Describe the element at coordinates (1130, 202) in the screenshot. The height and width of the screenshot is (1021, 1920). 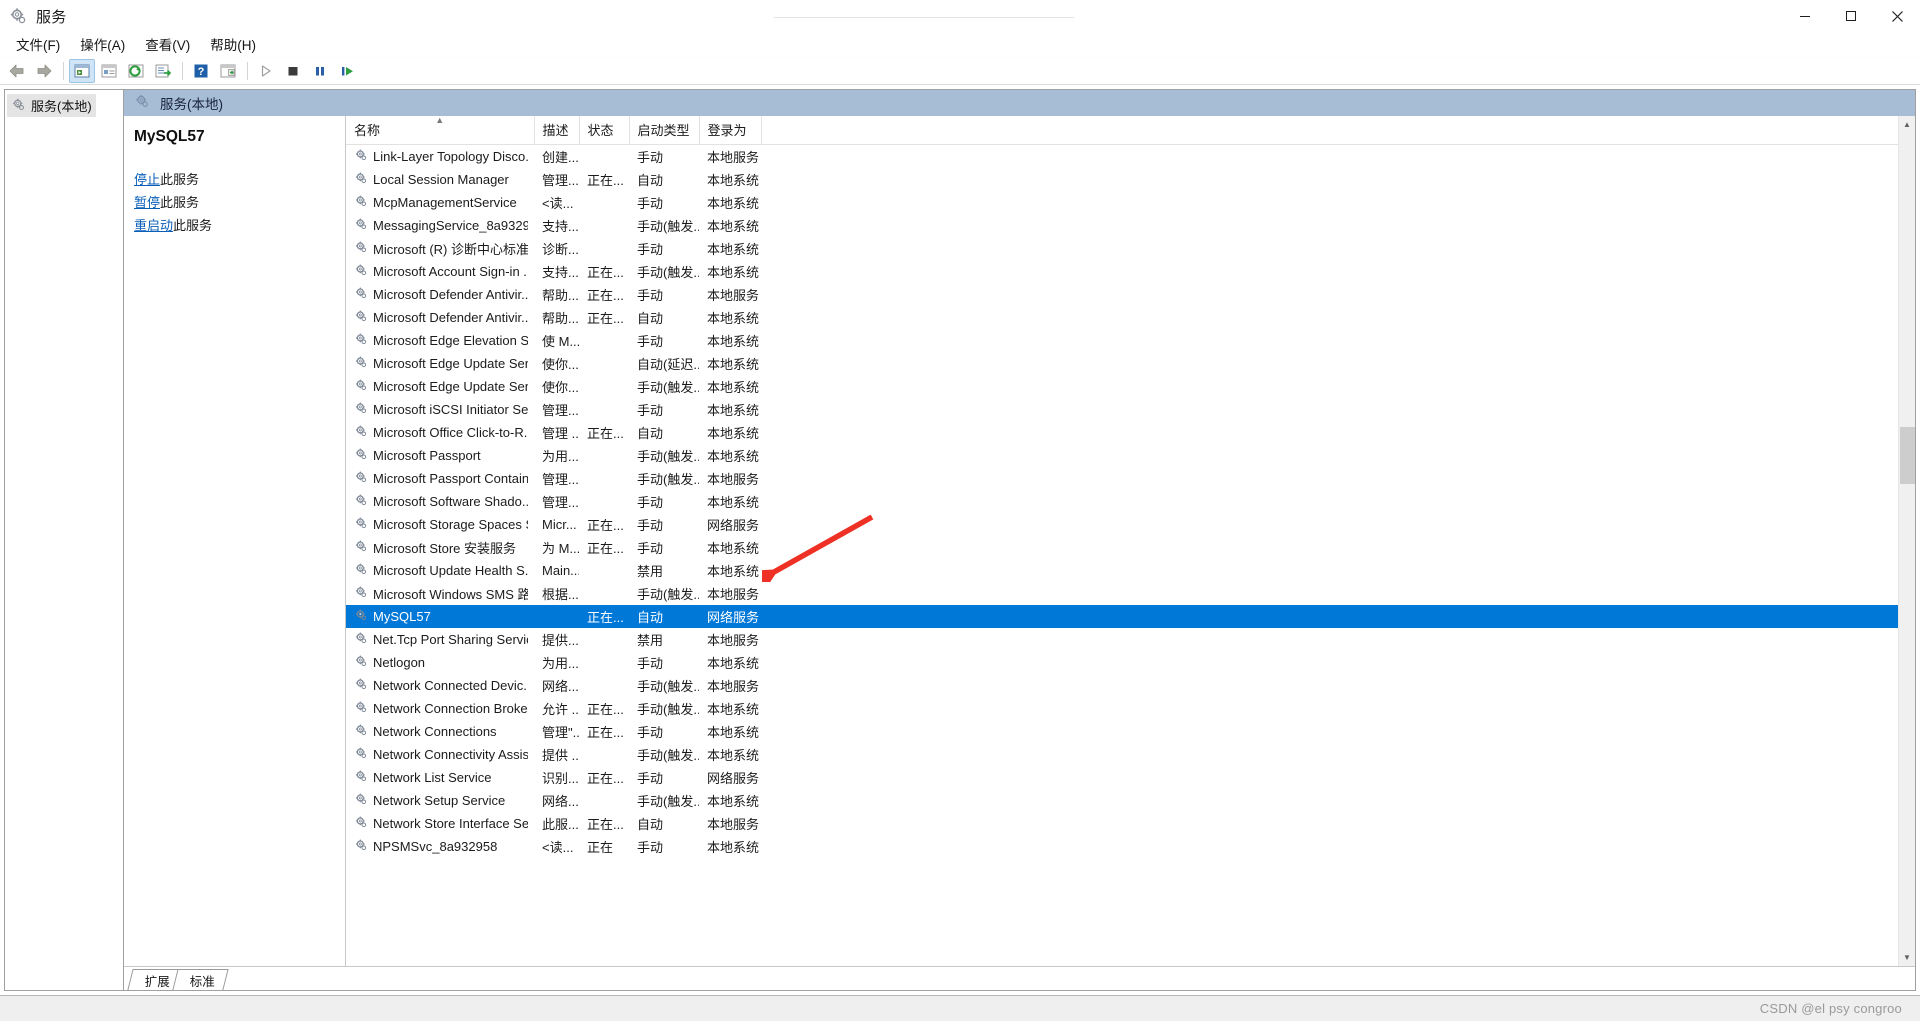
I see `table-row: McpManagementService <读... 手动 本地系统` at that location.